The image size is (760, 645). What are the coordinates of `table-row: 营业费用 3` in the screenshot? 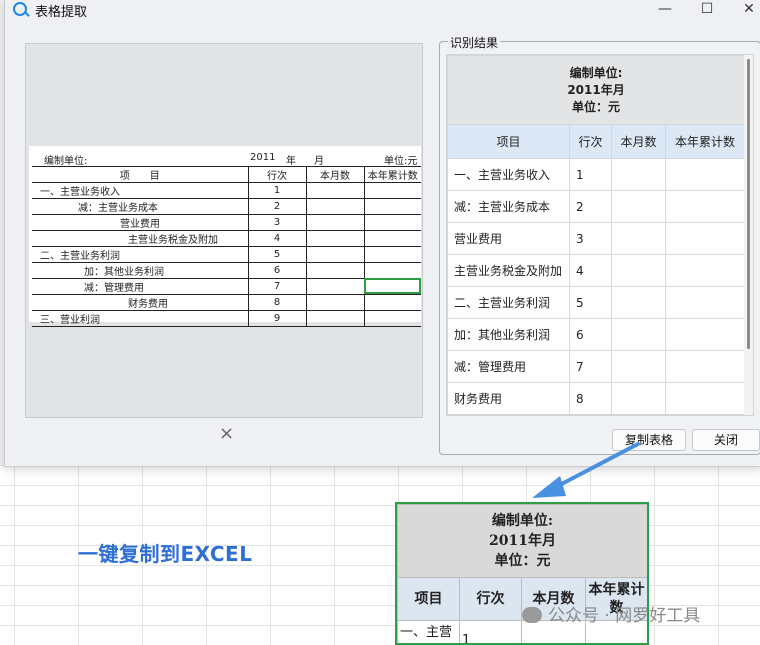 It's located at (596, 238).